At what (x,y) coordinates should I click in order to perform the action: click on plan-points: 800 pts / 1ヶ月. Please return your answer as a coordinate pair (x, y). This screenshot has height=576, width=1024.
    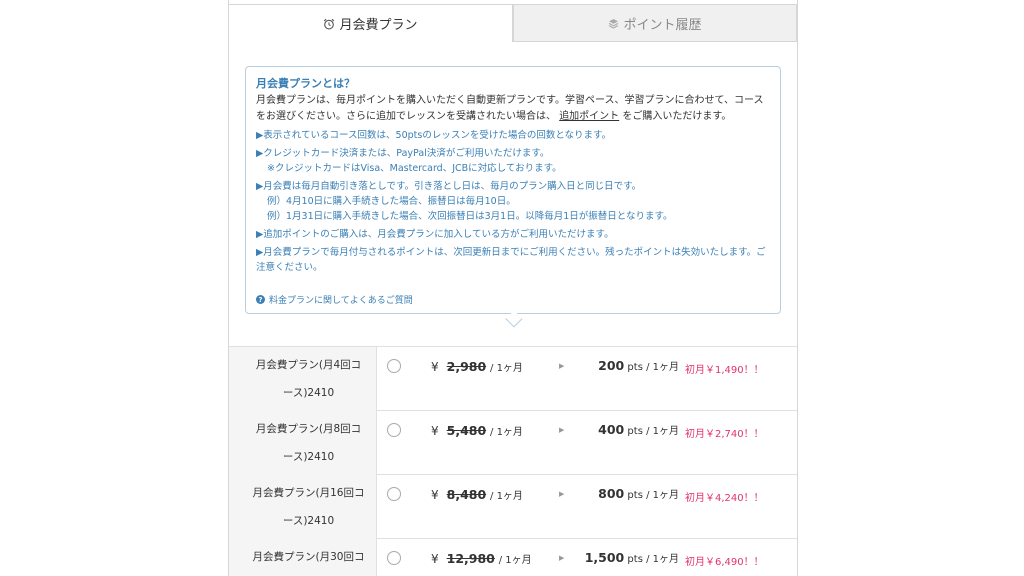
    Looking at the image, I should click on (638, 493).